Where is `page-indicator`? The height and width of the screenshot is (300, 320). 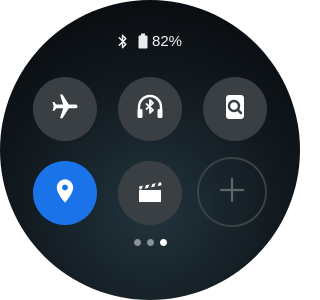 page-indicator is located at coordinates (150, 242).